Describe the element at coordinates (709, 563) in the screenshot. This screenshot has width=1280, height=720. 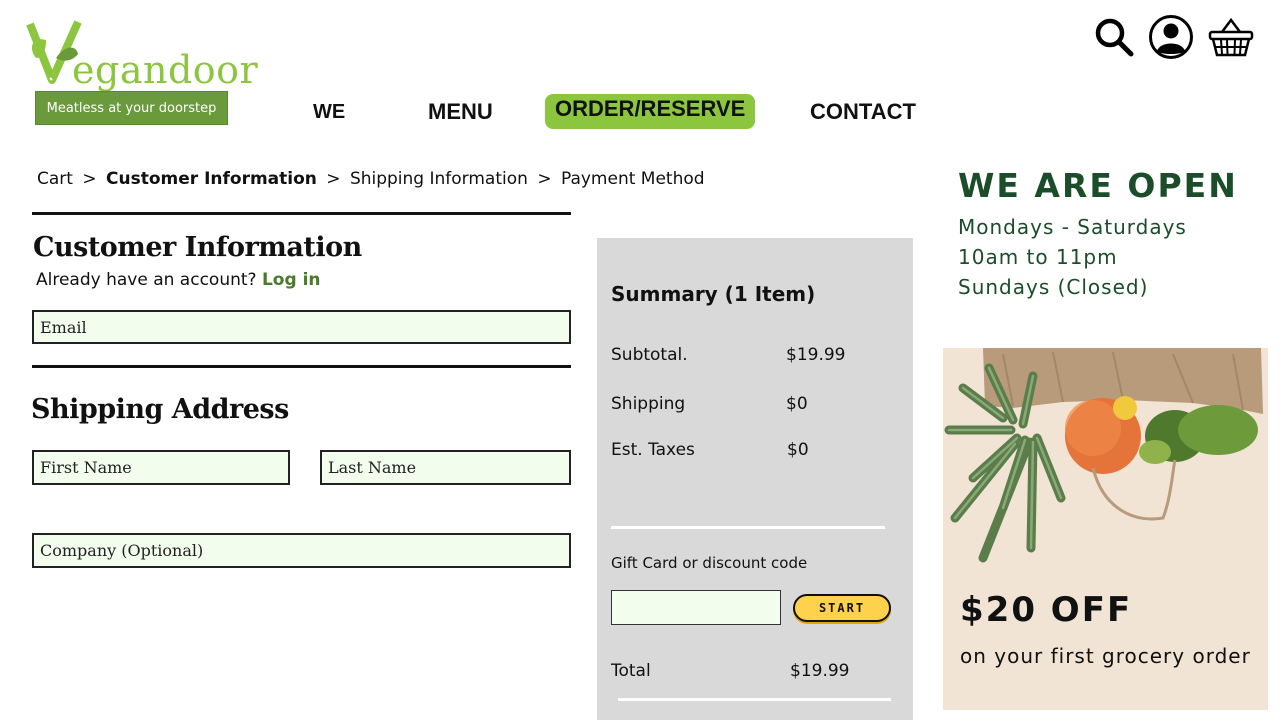
I see `gift-card-label: Gift Card or discount code` at that location.